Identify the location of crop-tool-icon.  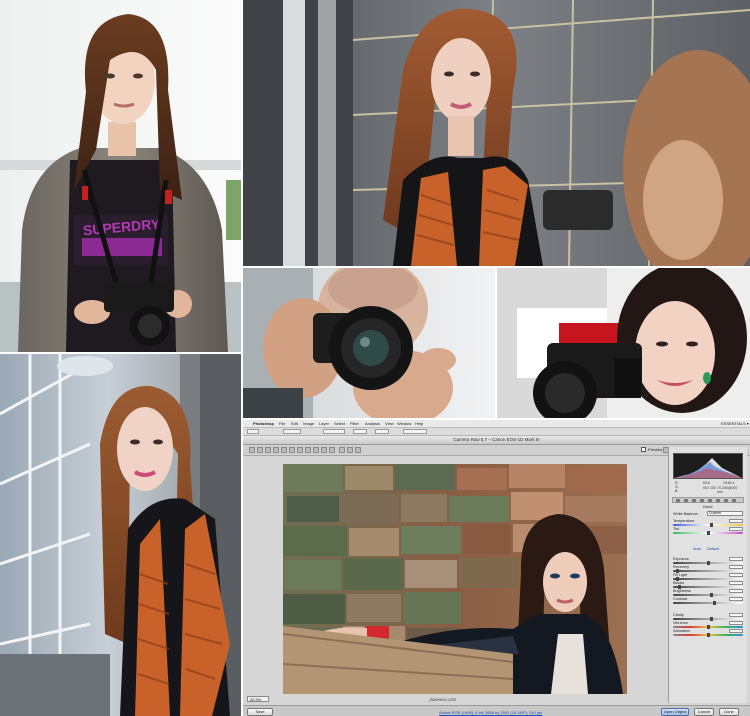
(292, 450).